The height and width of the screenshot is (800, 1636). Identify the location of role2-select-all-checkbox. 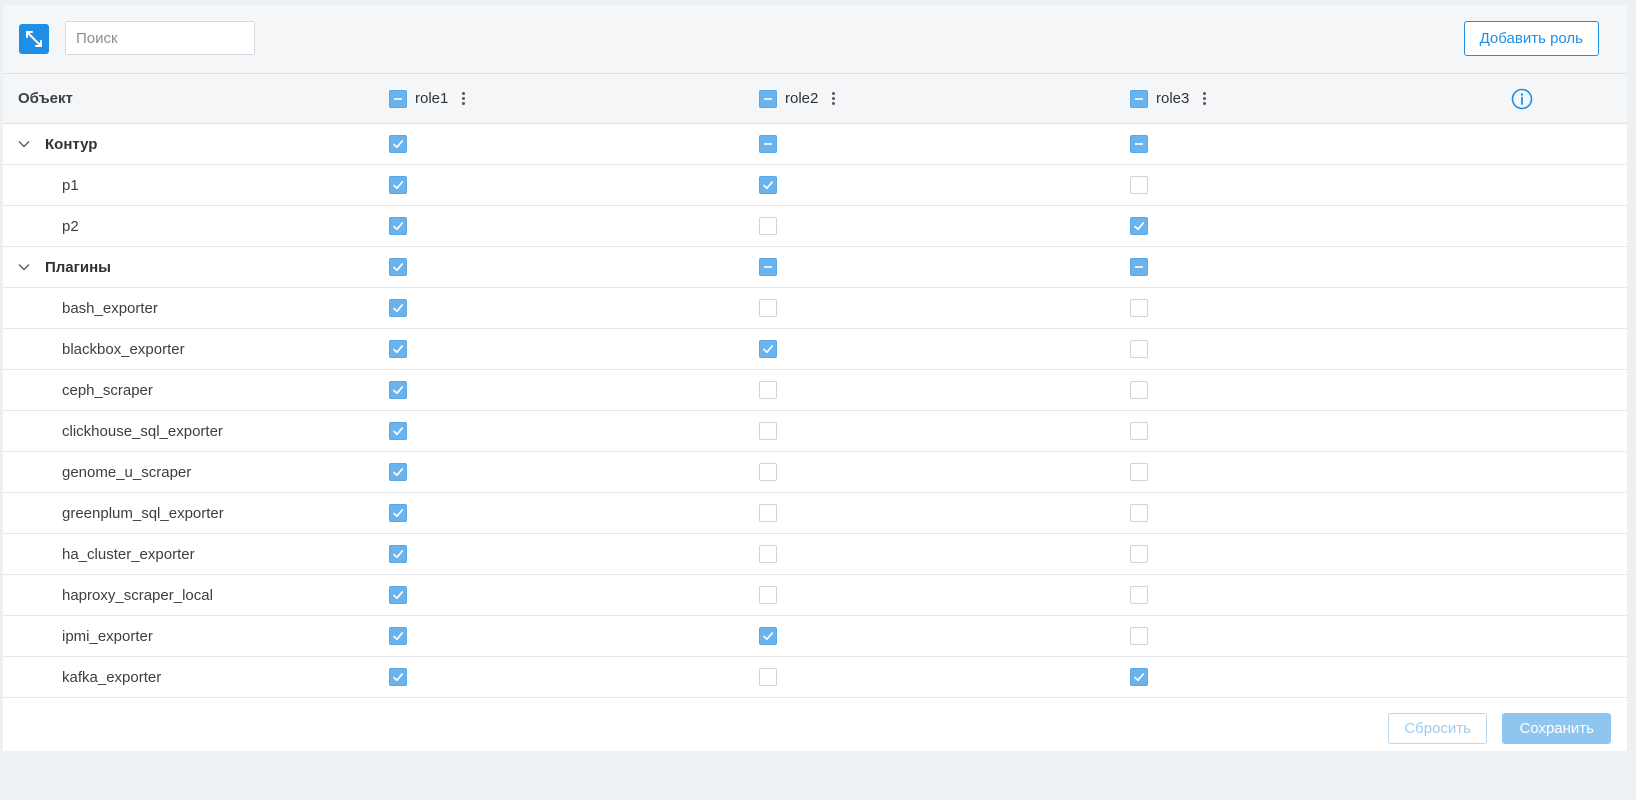
(768, 98).